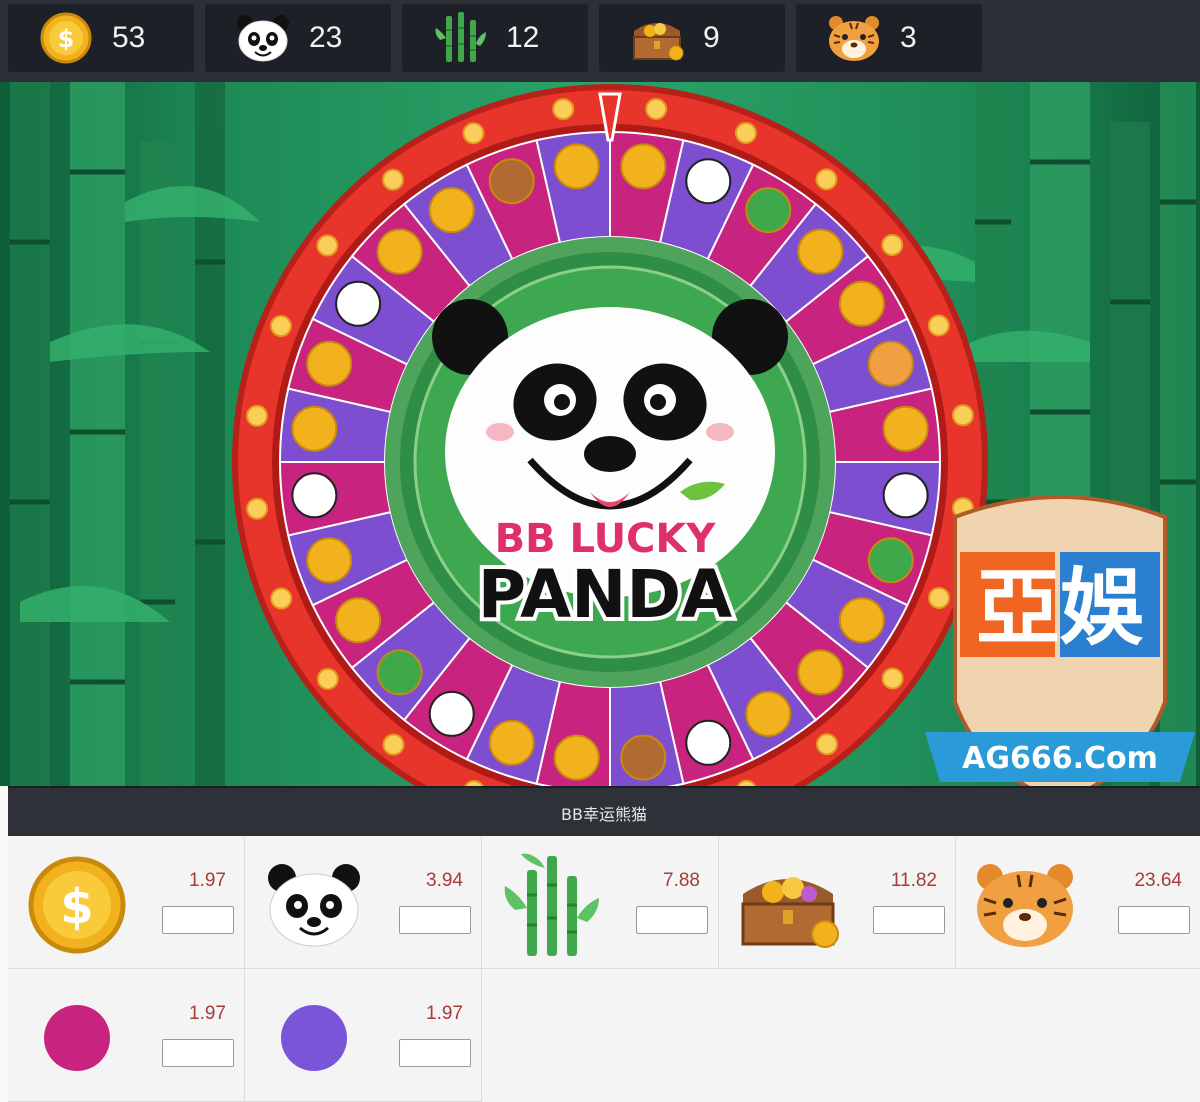  I want to click on bet-option-treasure: 11.82, so click(837, 902).